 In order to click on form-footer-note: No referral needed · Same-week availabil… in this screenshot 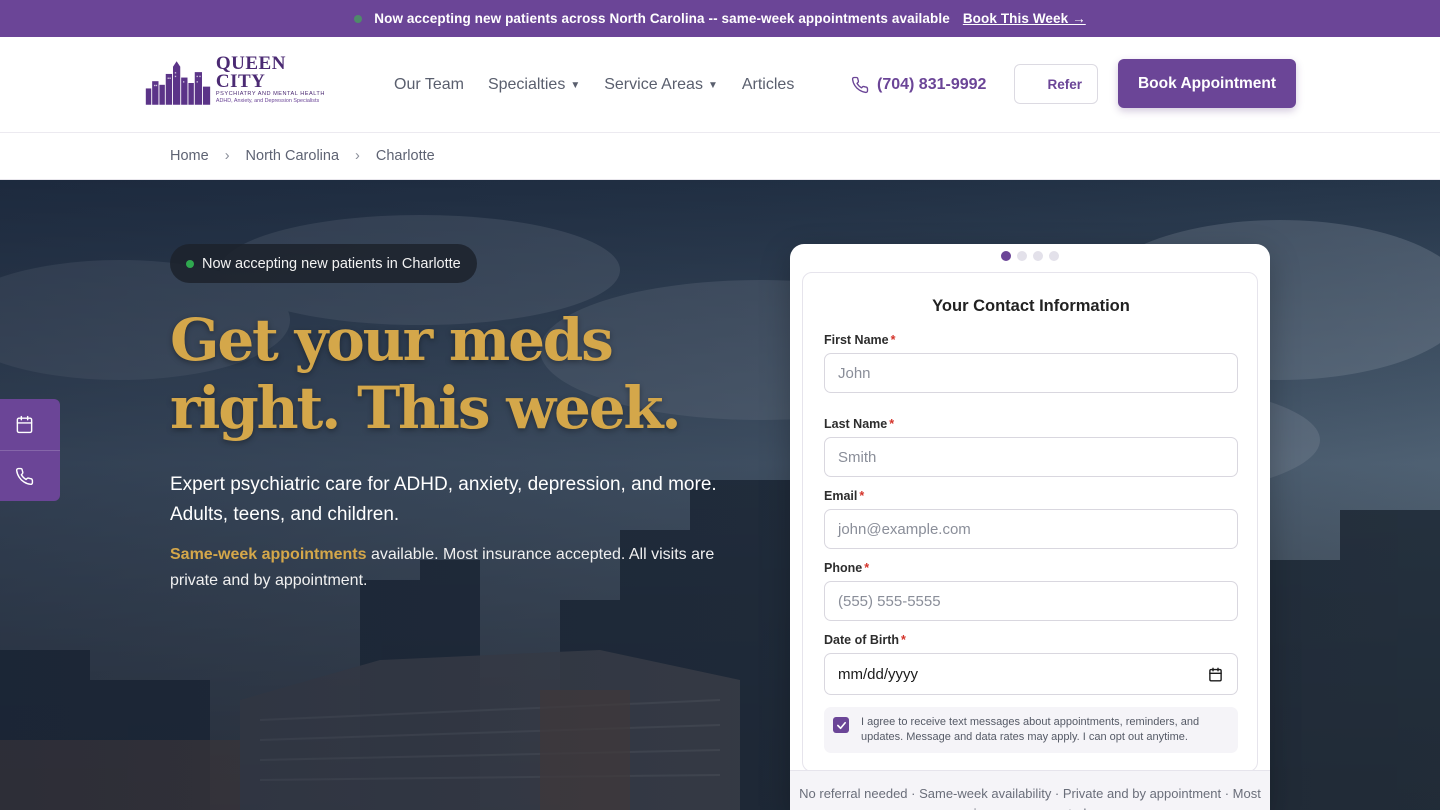, I will do `click(1030, 790)`.